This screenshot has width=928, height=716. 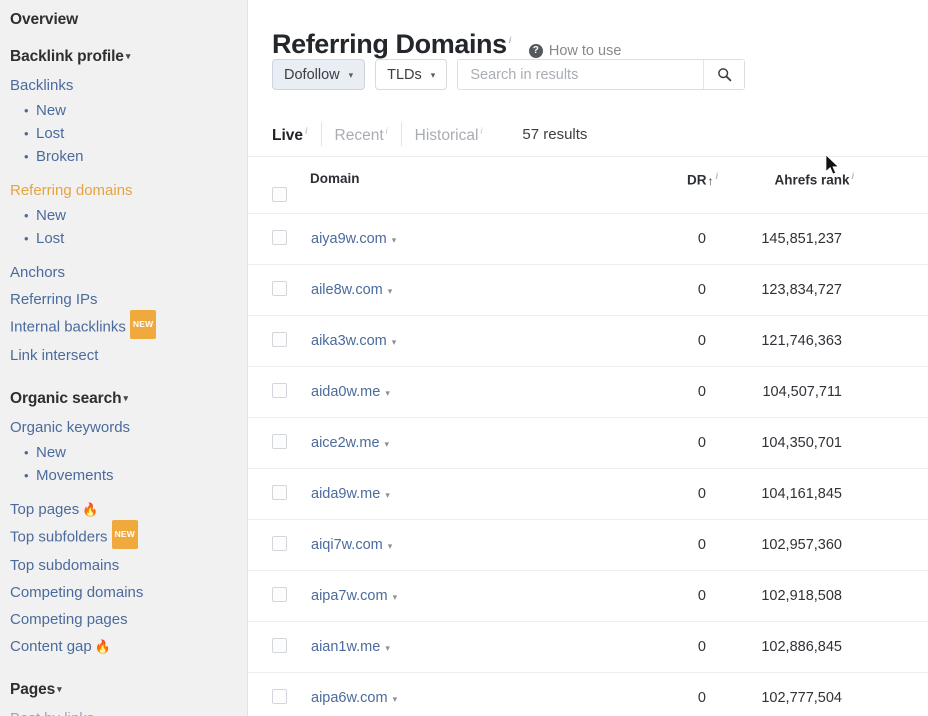 What do you see at coordinates (128, 326) in the screenshot?
I see `sidebar-item-internal-backlinks: Internal backlinks NEW` at bounding box center [128, 326].